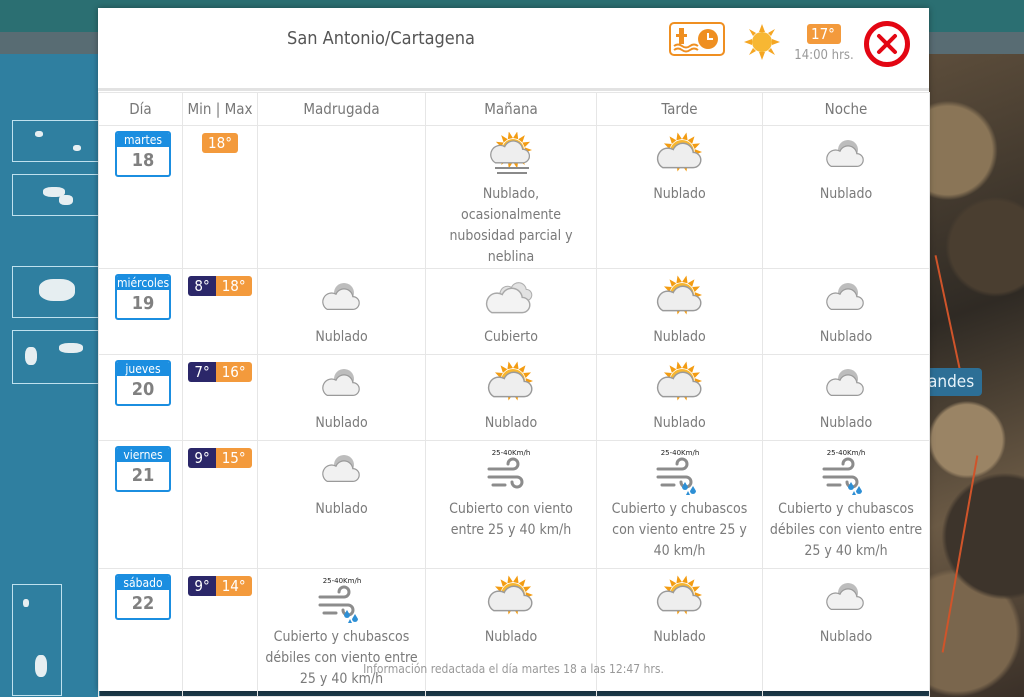  What do you see at coordinates (846, 109) in the screenshot?
I see `header-col-noche: Noche` at bounding box center [846, 109].